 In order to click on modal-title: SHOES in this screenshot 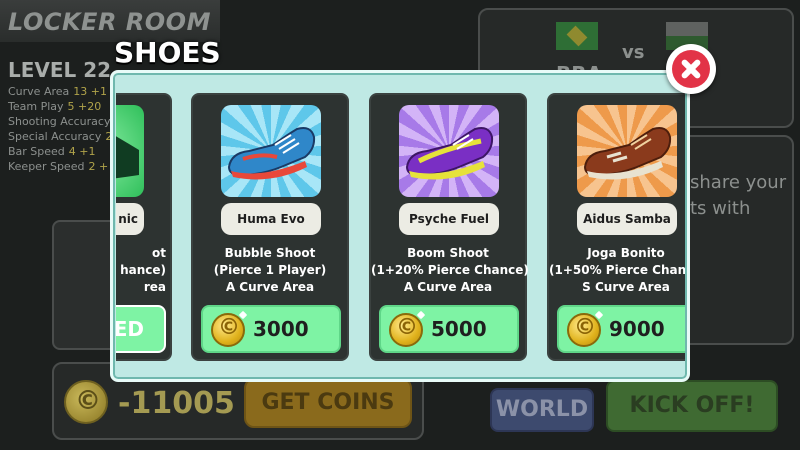, I will do `click(167, 52)`.